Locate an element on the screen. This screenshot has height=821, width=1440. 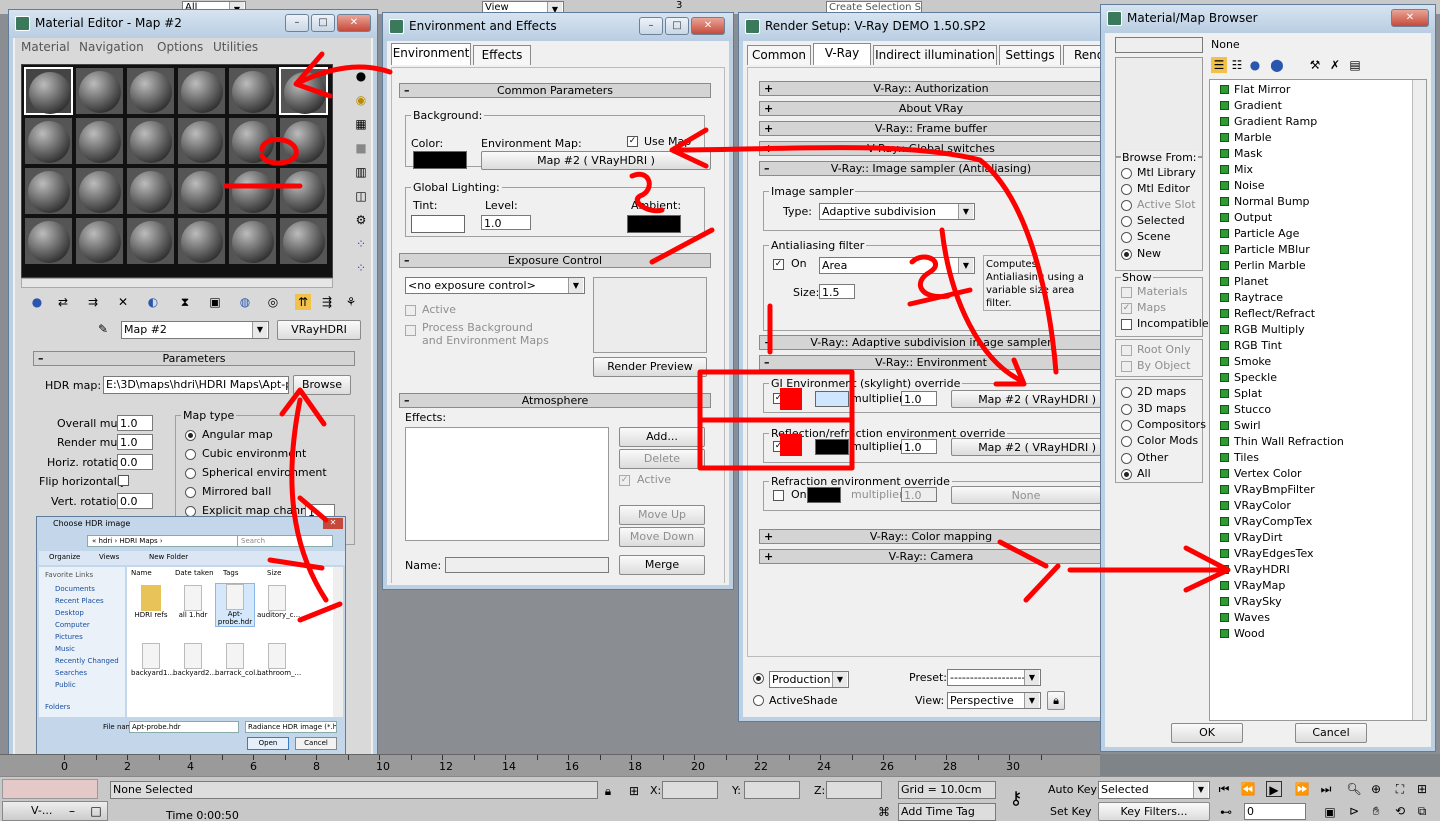
lock-view-button: 🔒︎ is located at coordinates (1056, 700).